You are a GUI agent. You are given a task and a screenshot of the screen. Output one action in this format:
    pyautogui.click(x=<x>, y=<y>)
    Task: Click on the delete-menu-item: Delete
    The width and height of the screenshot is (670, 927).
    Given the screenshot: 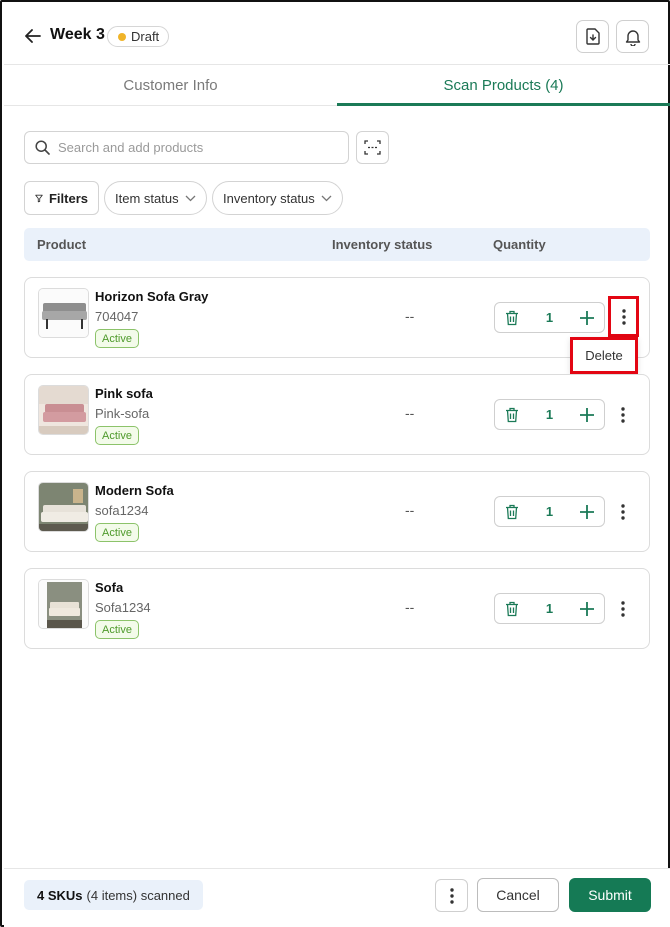 What is the action you would take?
    pyautogui.click(x=604, y=355)
    